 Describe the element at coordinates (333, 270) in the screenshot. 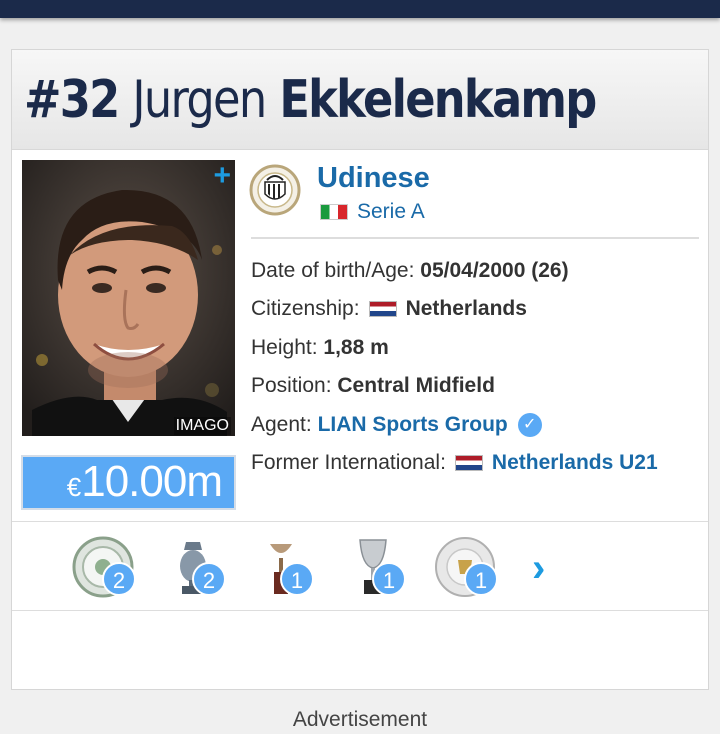

I see `dob-label: Date of birth/Age:` at that location.